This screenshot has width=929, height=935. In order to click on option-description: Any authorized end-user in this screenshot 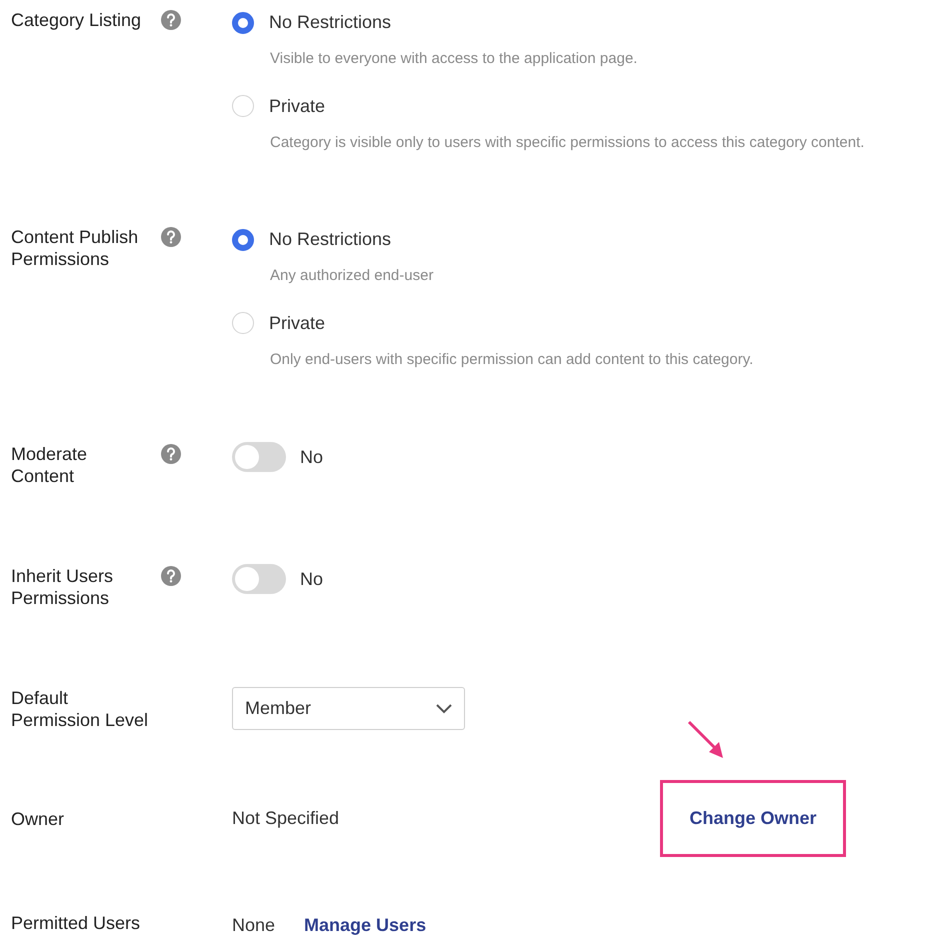, I will do `click(352, 276)`.